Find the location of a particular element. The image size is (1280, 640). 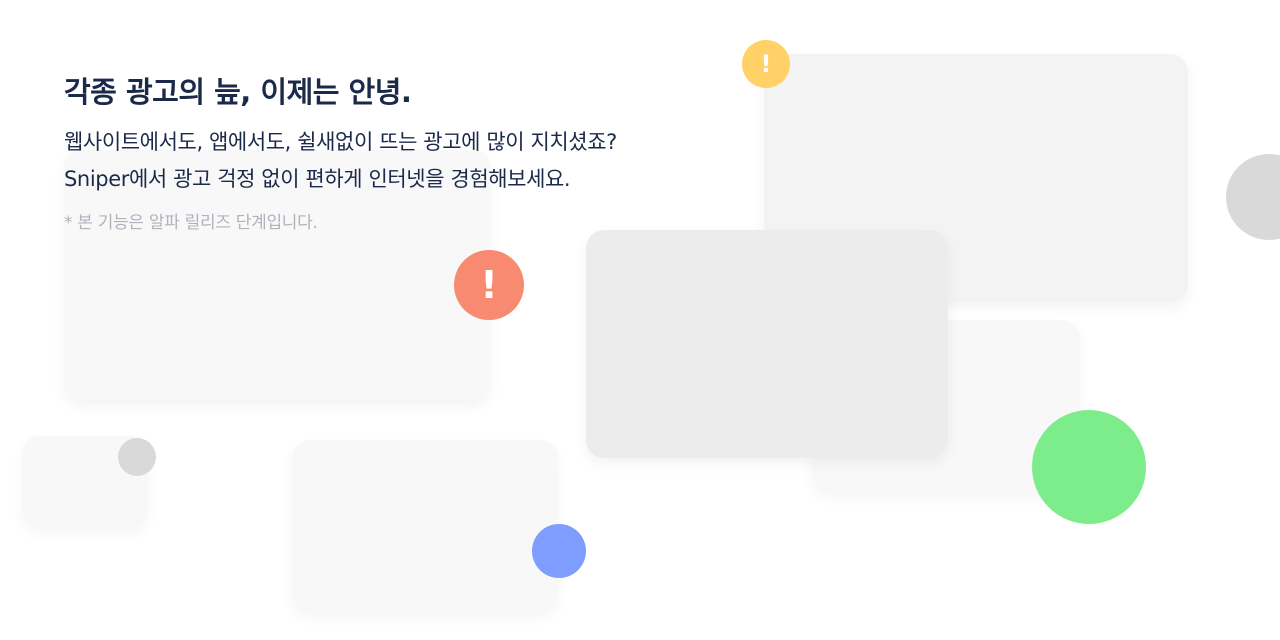

description-line: 웹사이트에서도, 앱에서도, 쉴새없이 뜨는 광고에 많이 지치셨죠? is located at coordinates (340, 142).